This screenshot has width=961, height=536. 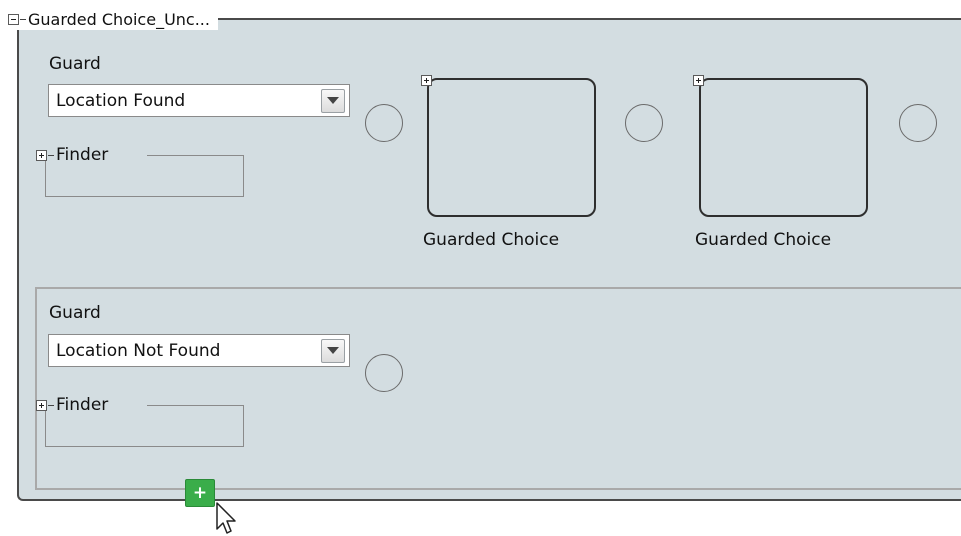 I want to click on mouse-cursor-icon, so click(x=226, y=518).